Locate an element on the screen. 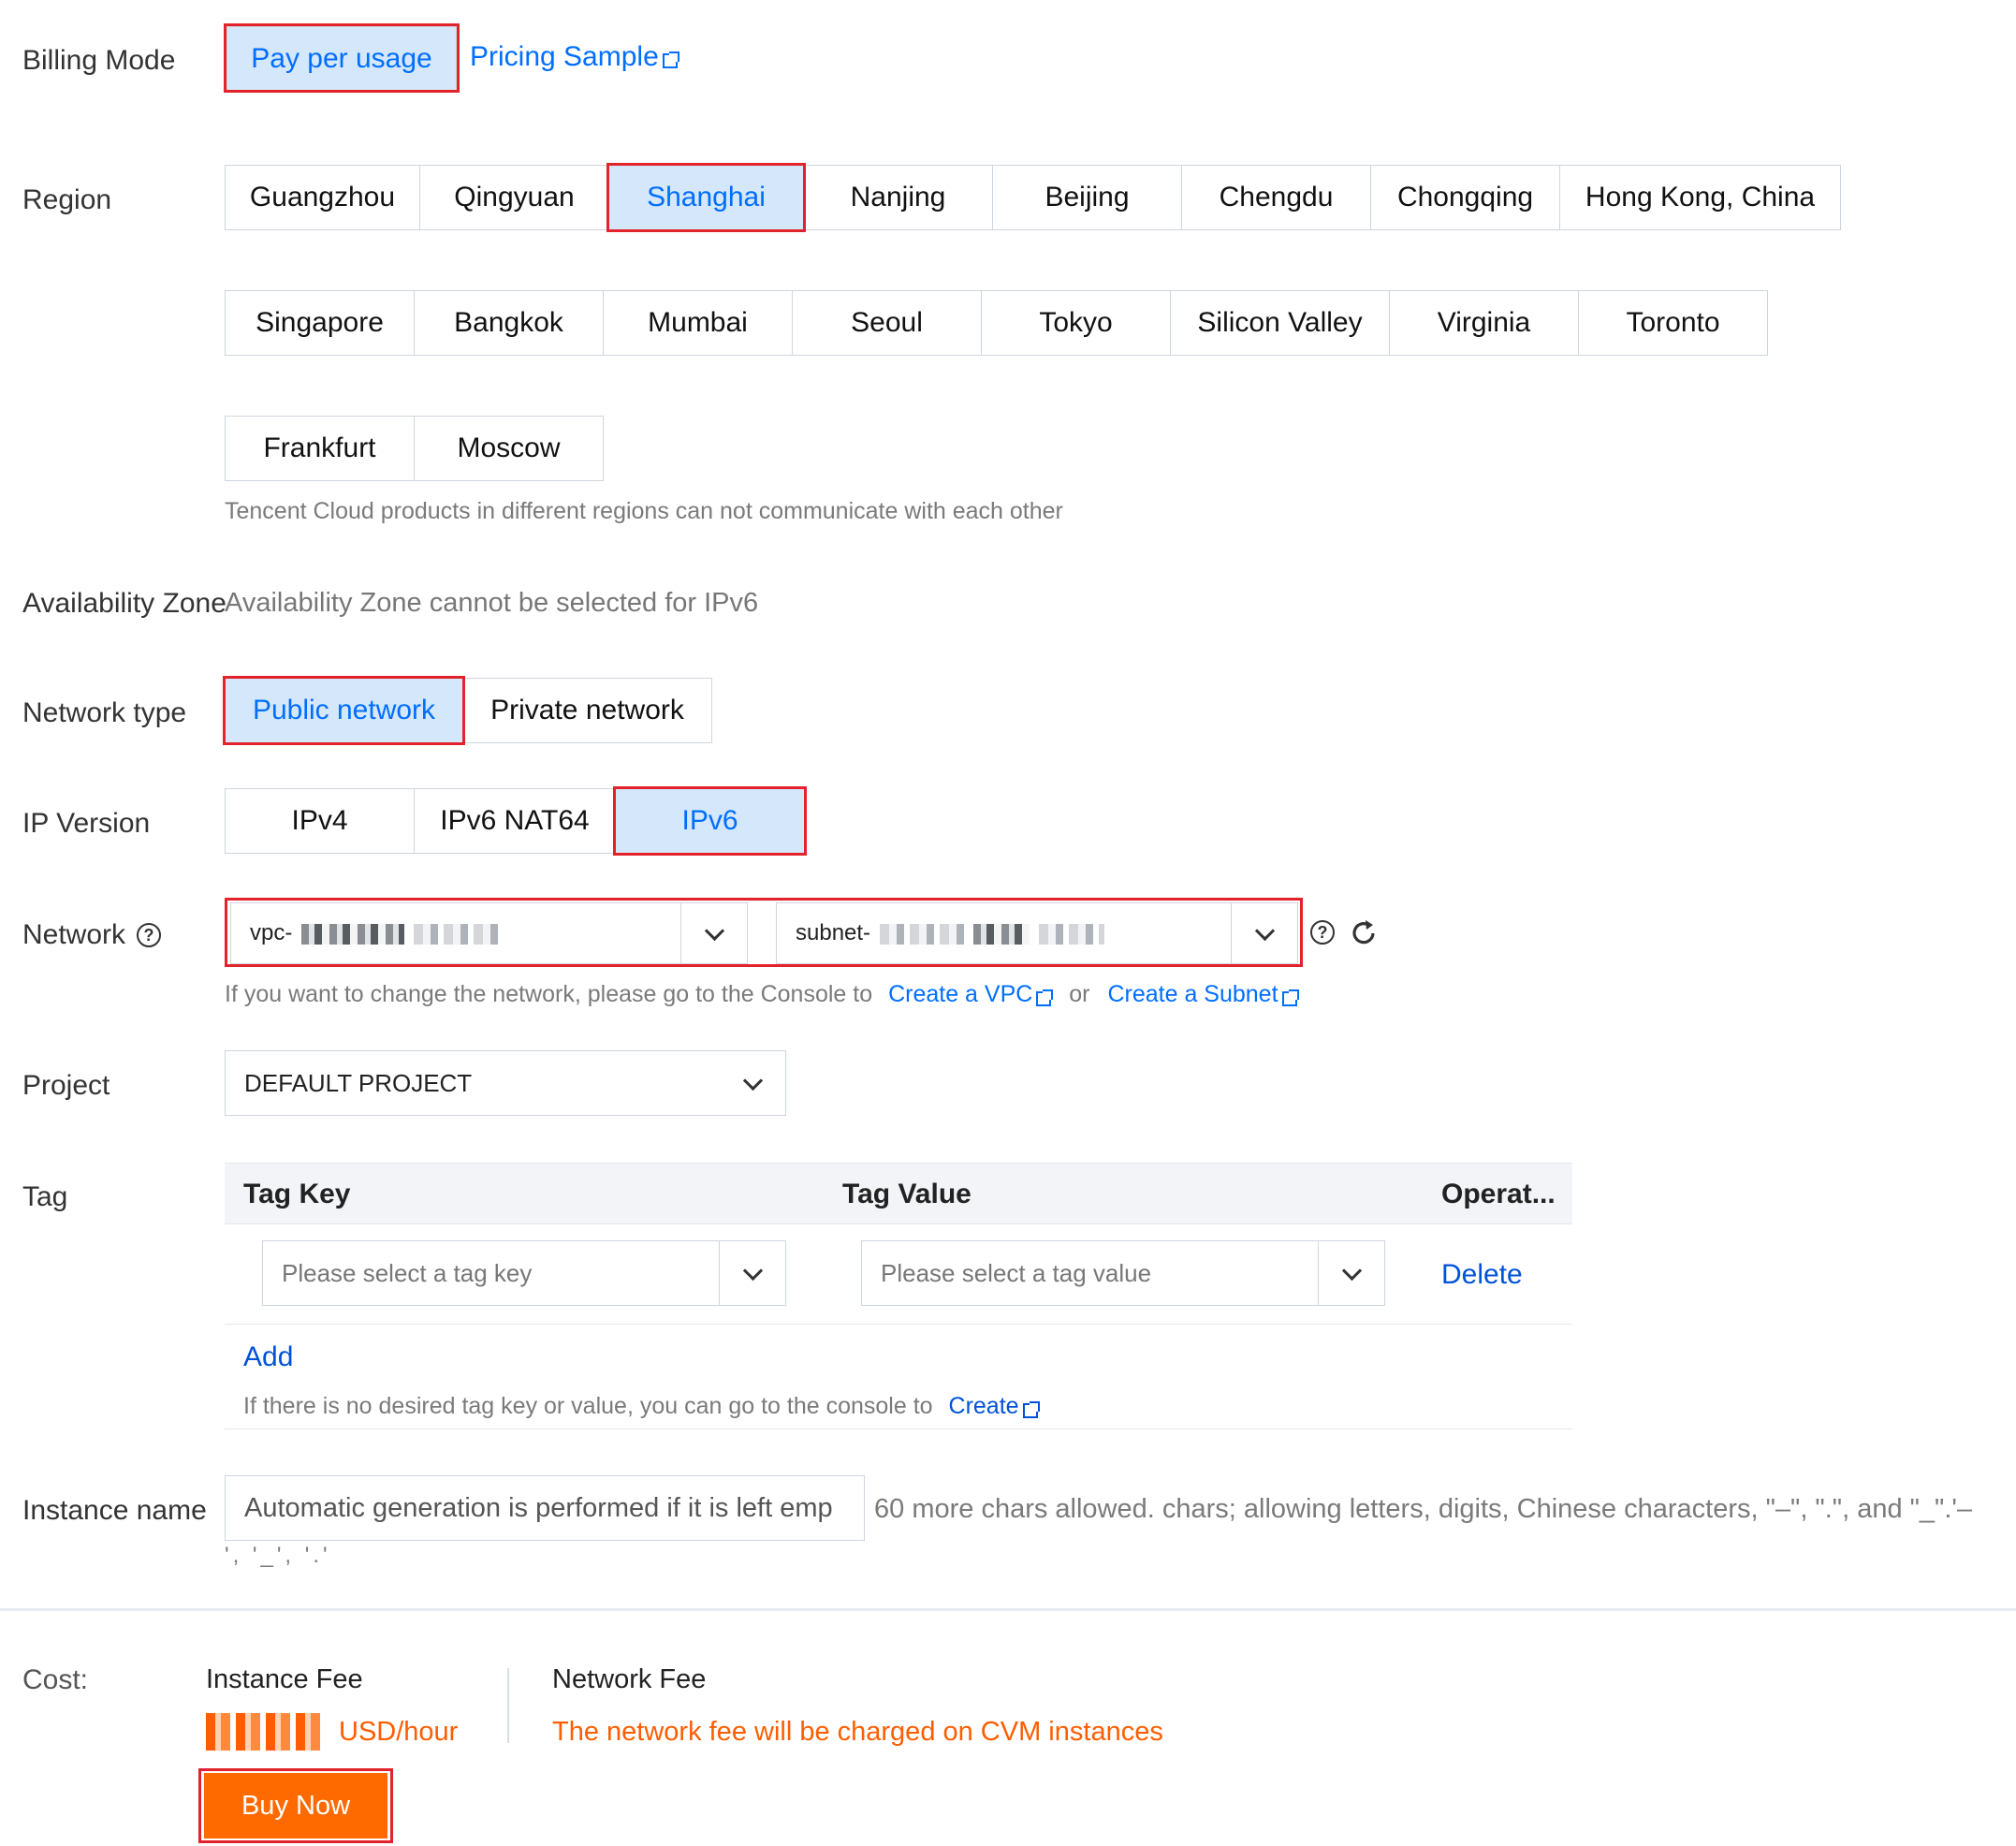 Image resolution: width=2016 pixels, height=1846 pixels. ip-version-ipv4: IPv4 is located at coordinates (320, 821).